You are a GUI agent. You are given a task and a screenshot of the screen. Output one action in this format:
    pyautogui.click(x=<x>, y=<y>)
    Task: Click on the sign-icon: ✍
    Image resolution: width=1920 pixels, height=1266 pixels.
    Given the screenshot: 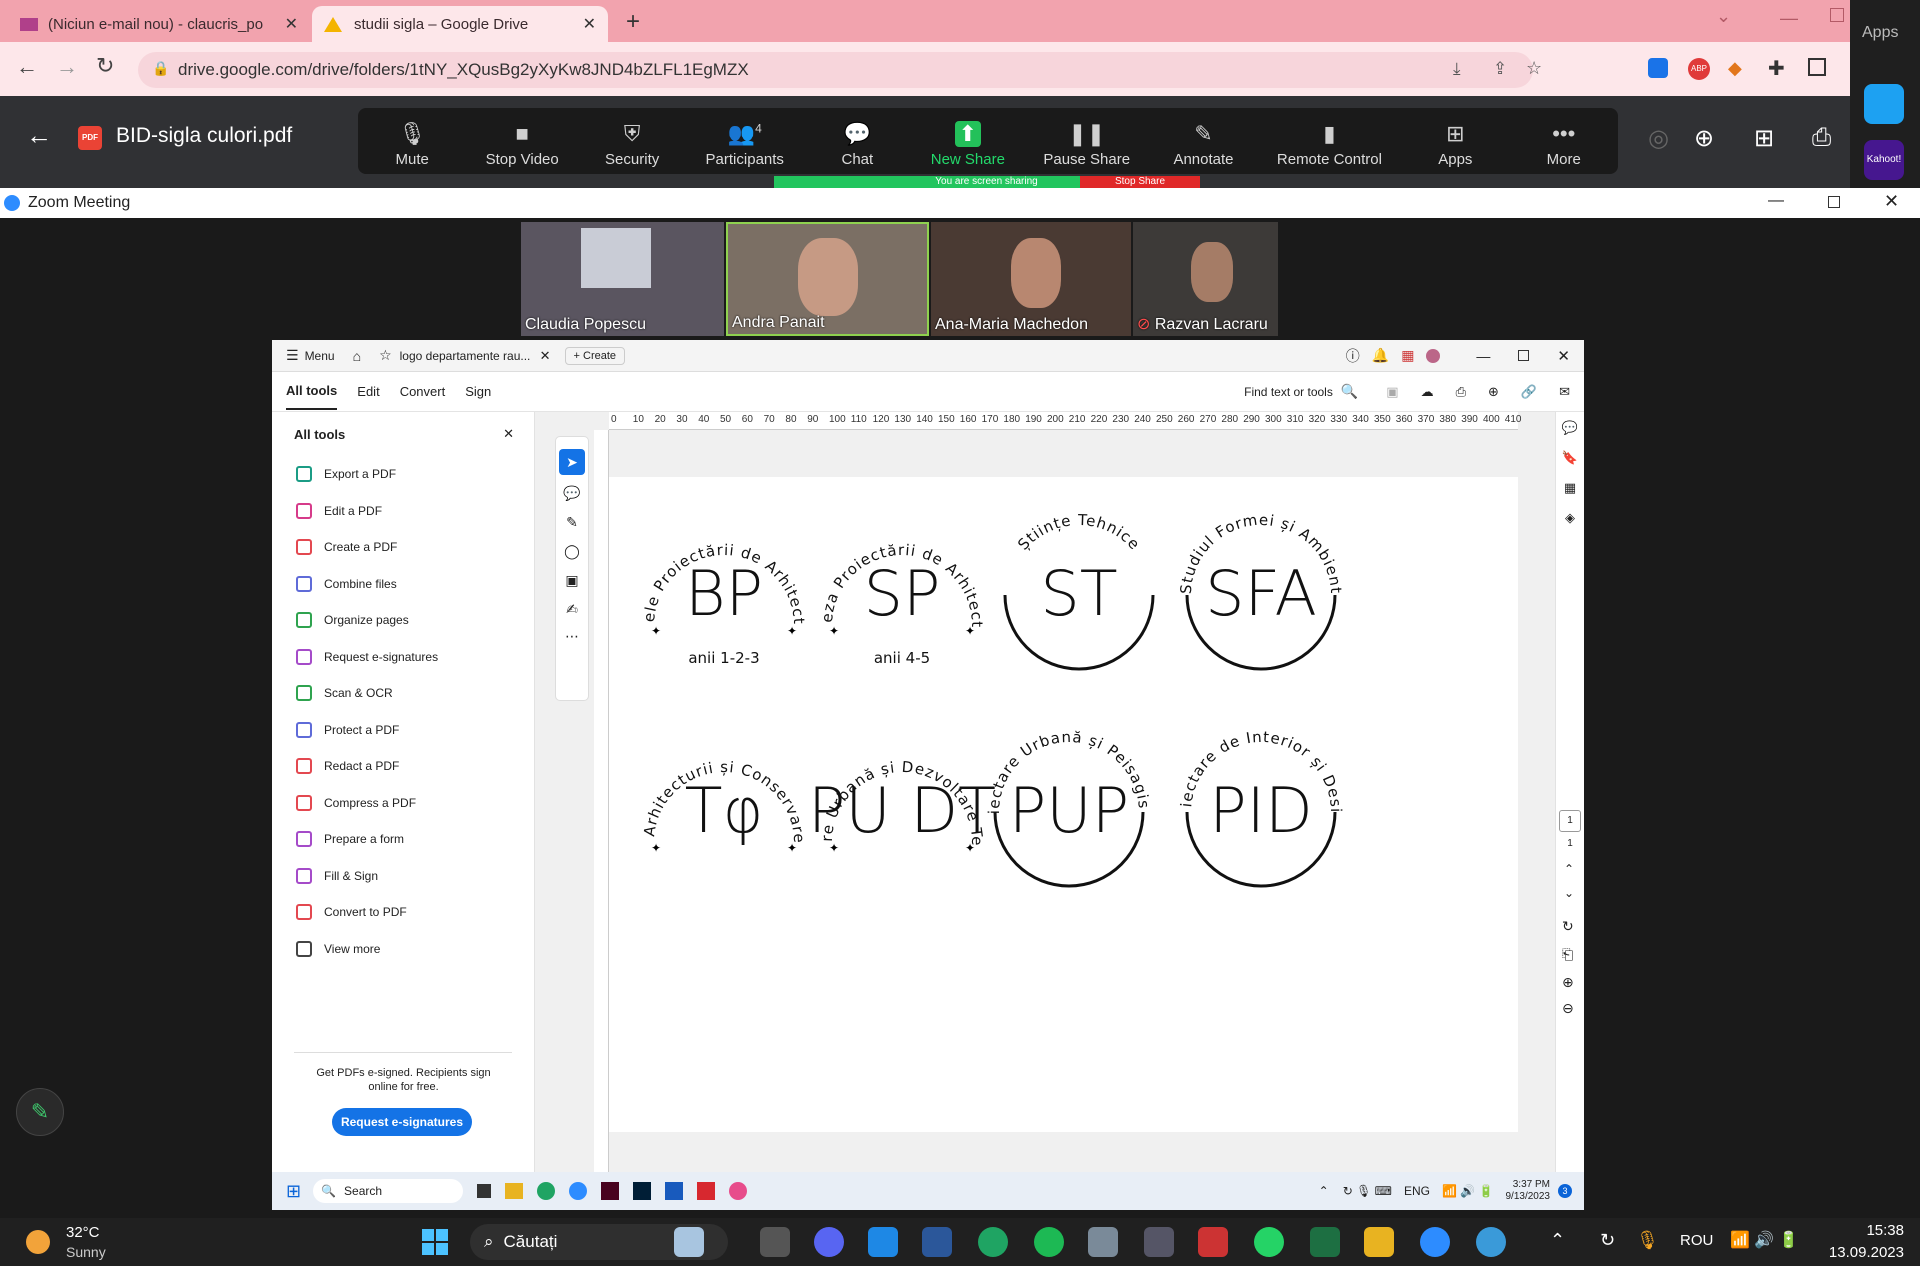 What is the action you would take?
    pyautogui.click(x=572, y=609)
    